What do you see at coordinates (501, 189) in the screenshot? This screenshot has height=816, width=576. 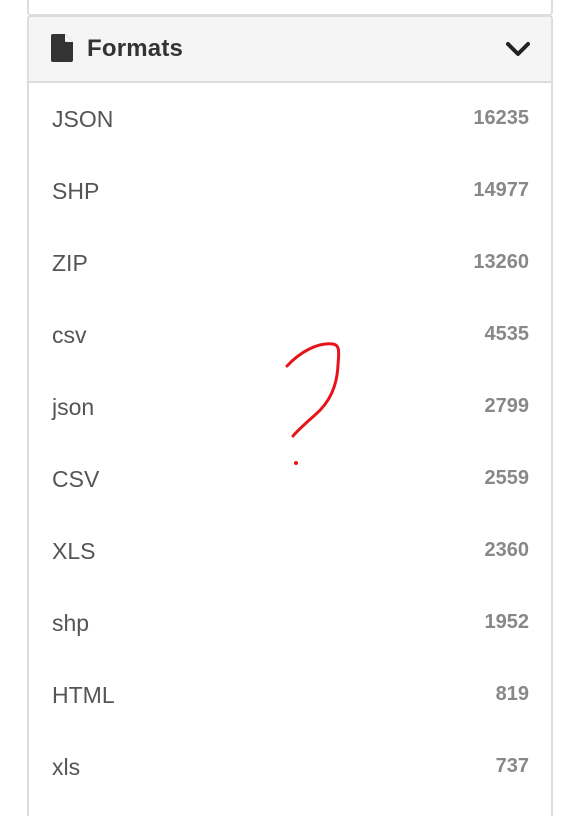 I see `format-count: 14977` at bounding box center [501, 189].